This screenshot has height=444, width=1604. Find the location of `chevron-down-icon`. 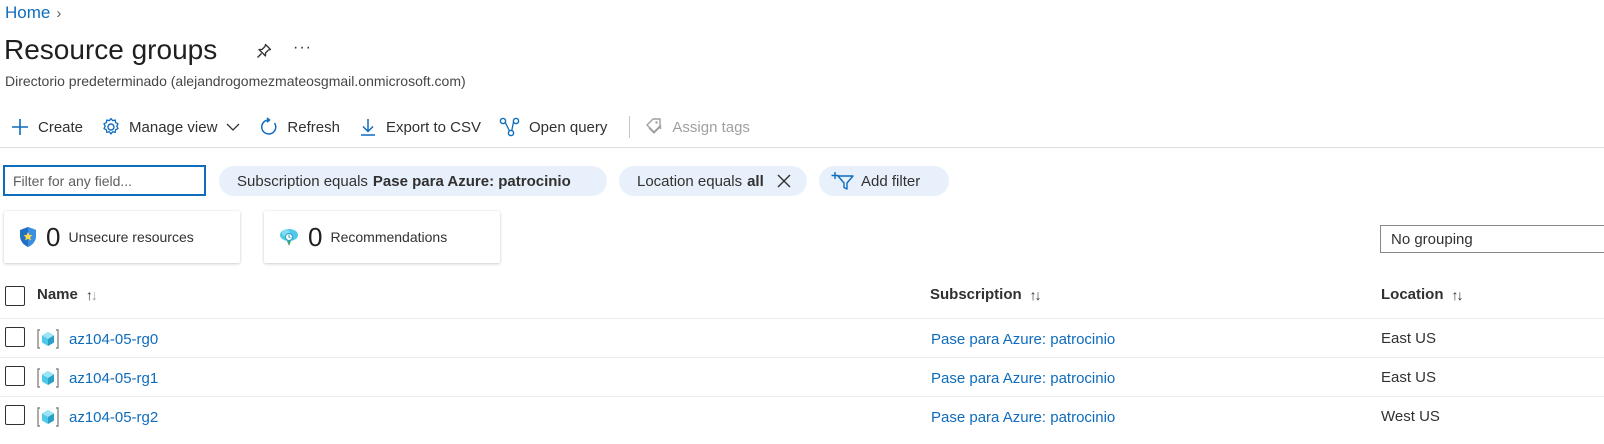

chevron-down-icon is located at coordinates (233, 127).